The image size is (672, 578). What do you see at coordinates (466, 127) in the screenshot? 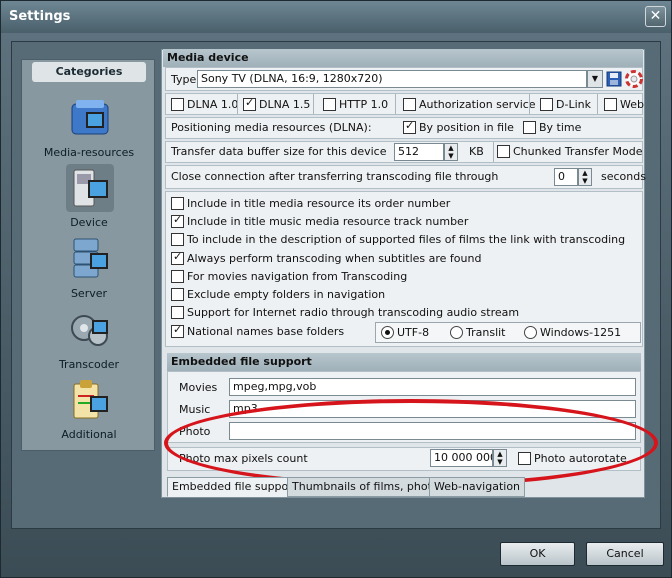
I see `by-position-label: By position in file` at bounding box center [466, 127].